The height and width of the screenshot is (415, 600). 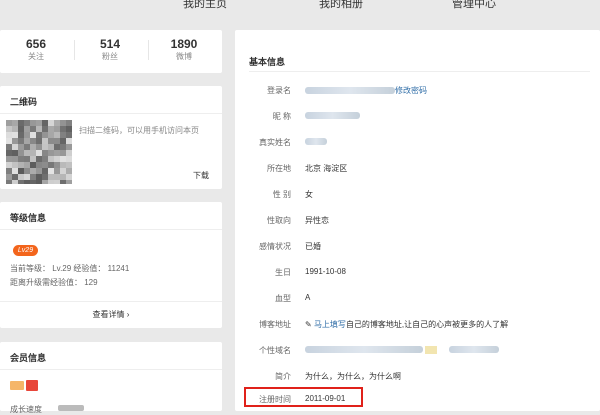 What do you see at coordinates (201, 175) in the screenshot?
I see `qr-download-link: 下载` at bounding box center [201, 175].